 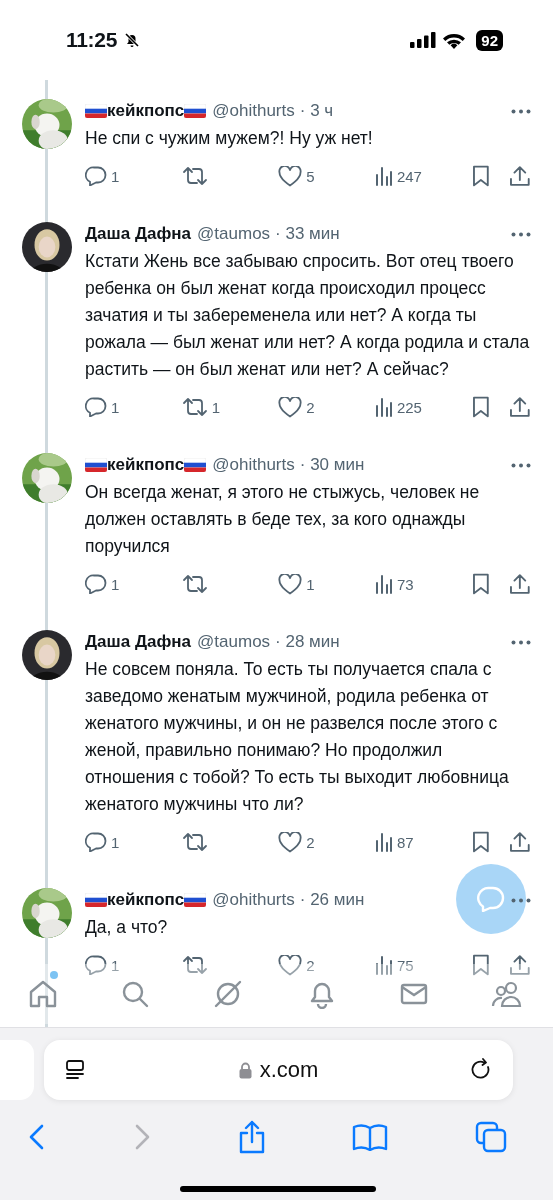 What do you see at coordinates (229, 138) in the screenshot?
I see `post-text: Не спи с чужим мужем?! Ну уж нет!` at bounding box center [229, 138].